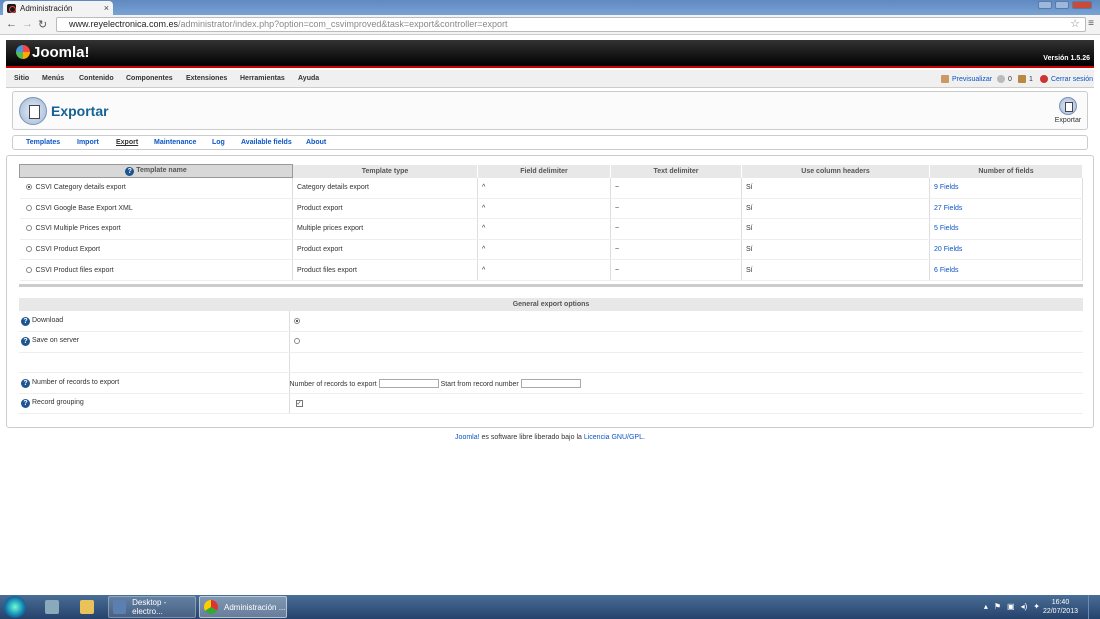 The width and height of the screenshot is (1100, 619). What do you see at coordinates (266, 142) in the screenshot?
I see `tab-available-fields: Available fields` at bounding box center [266, 142].